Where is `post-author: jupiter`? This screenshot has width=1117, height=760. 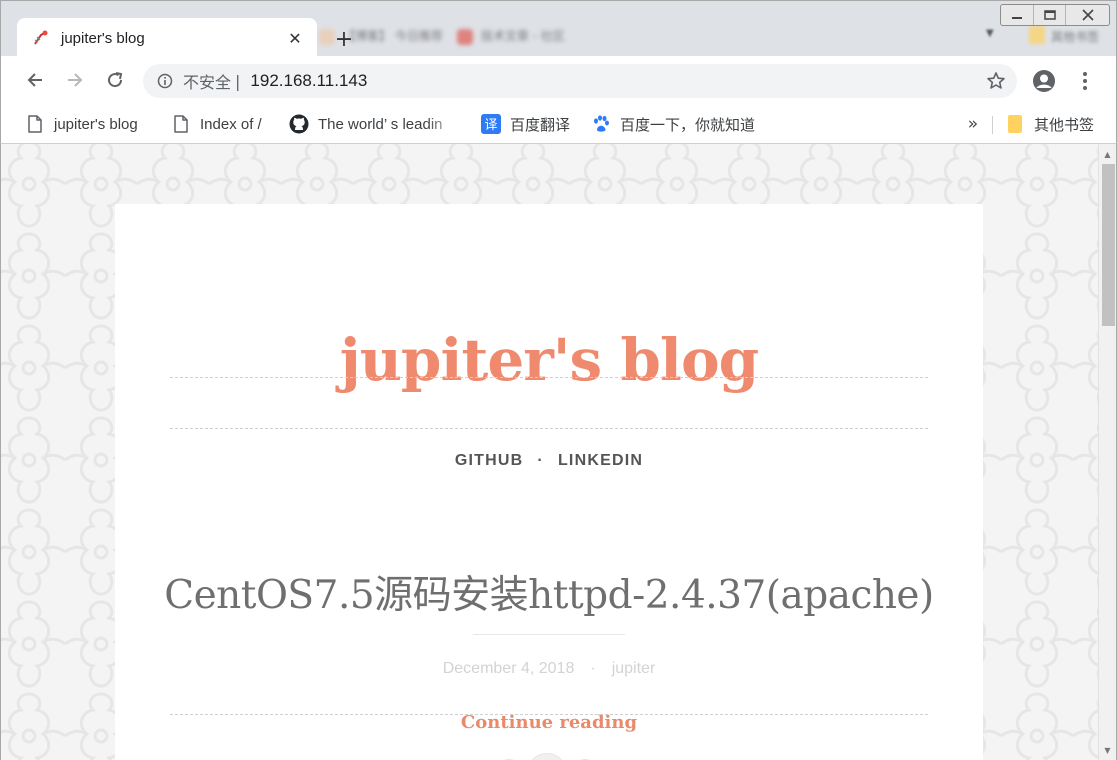 post-author: jupiter is located at coordinates (634, 668).